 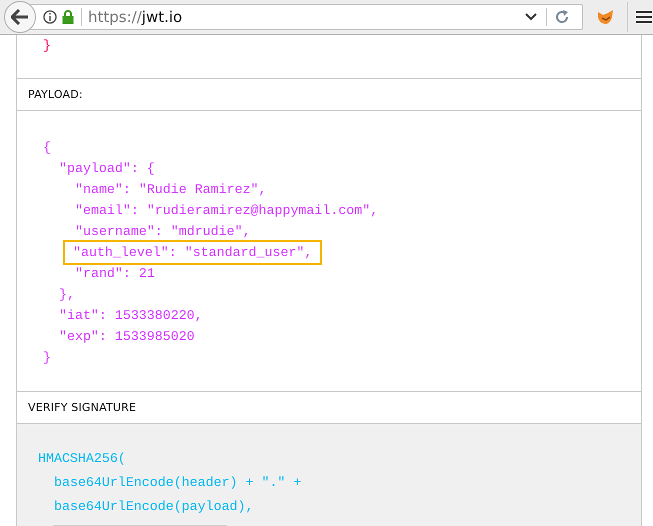 I want to click on code-line: "name": "Rudie Ramirez",, so click(x=171, y=190).